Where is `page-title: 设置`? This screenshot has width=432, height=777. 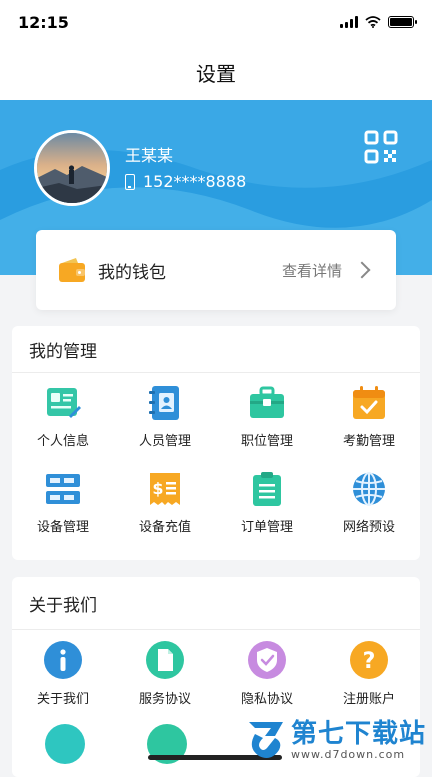 page-title: 设置 is located at coordinates (216, 73).